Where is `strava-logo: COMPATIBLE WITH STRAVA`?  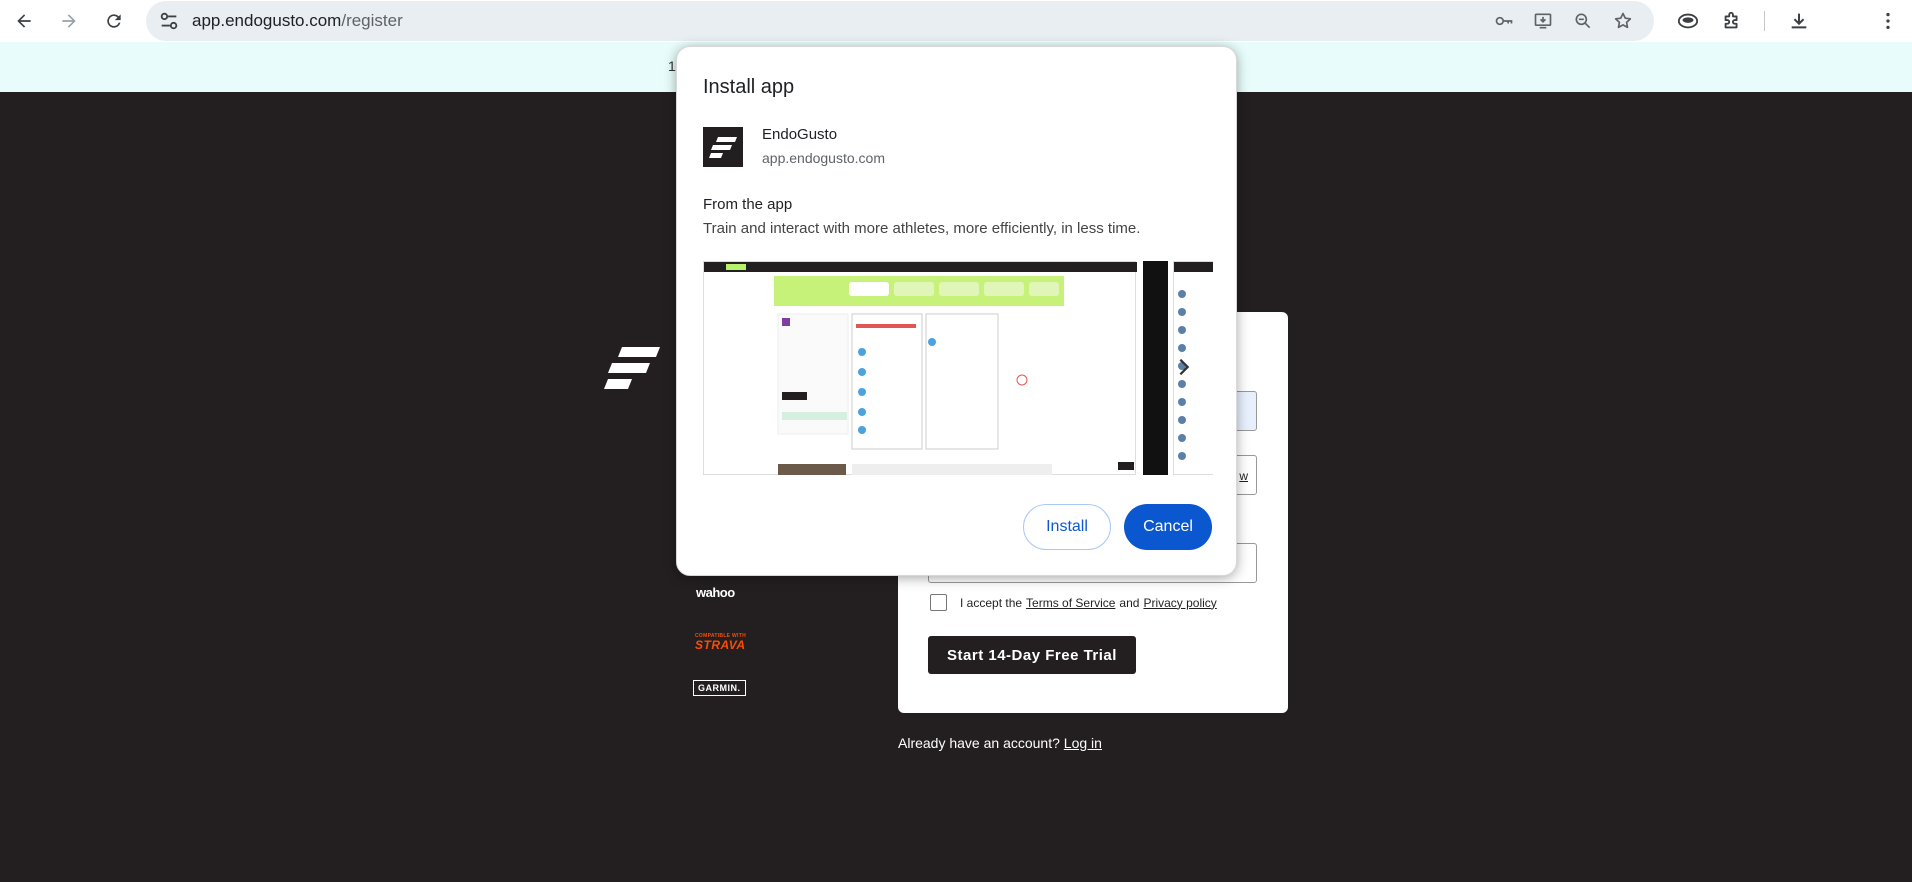
strava-logo: COMPATIBLE WITH STRAVA is located at coordinates (720, 642).